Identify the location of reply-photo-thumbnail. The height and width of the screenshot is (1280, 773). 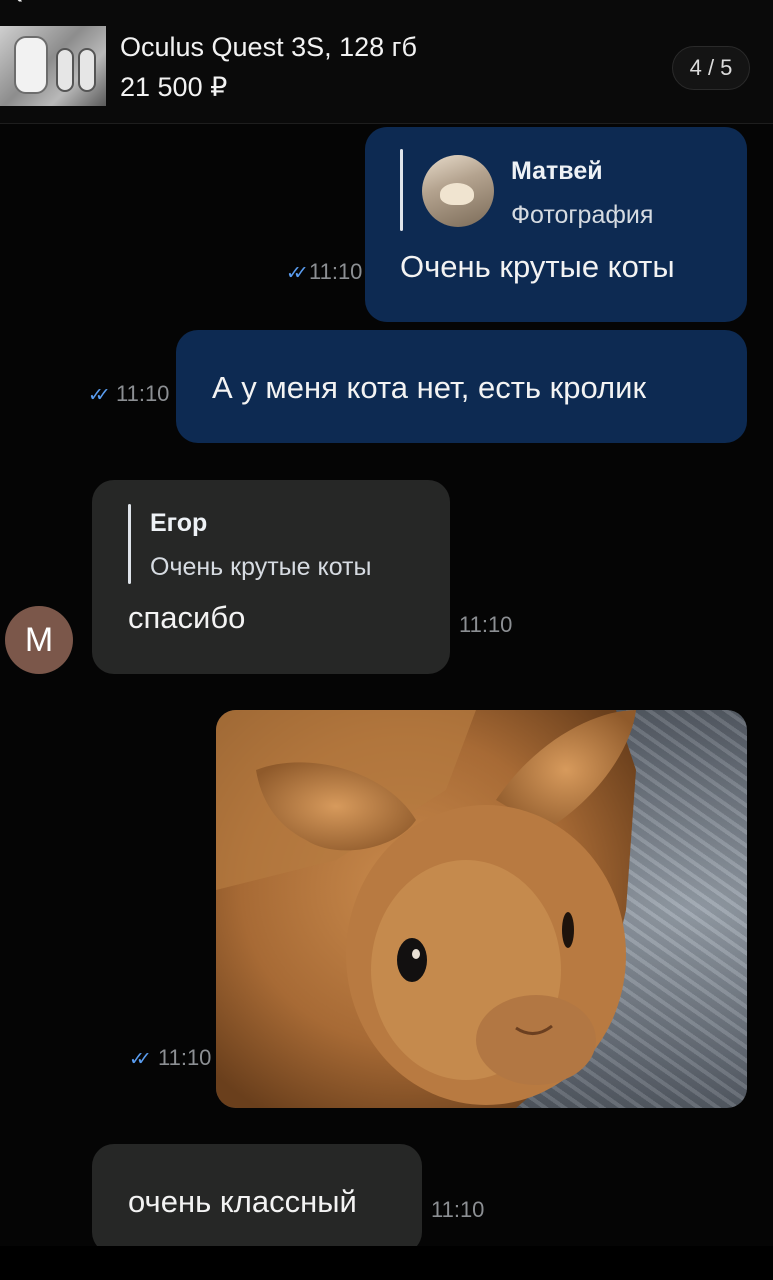
(458, 191).